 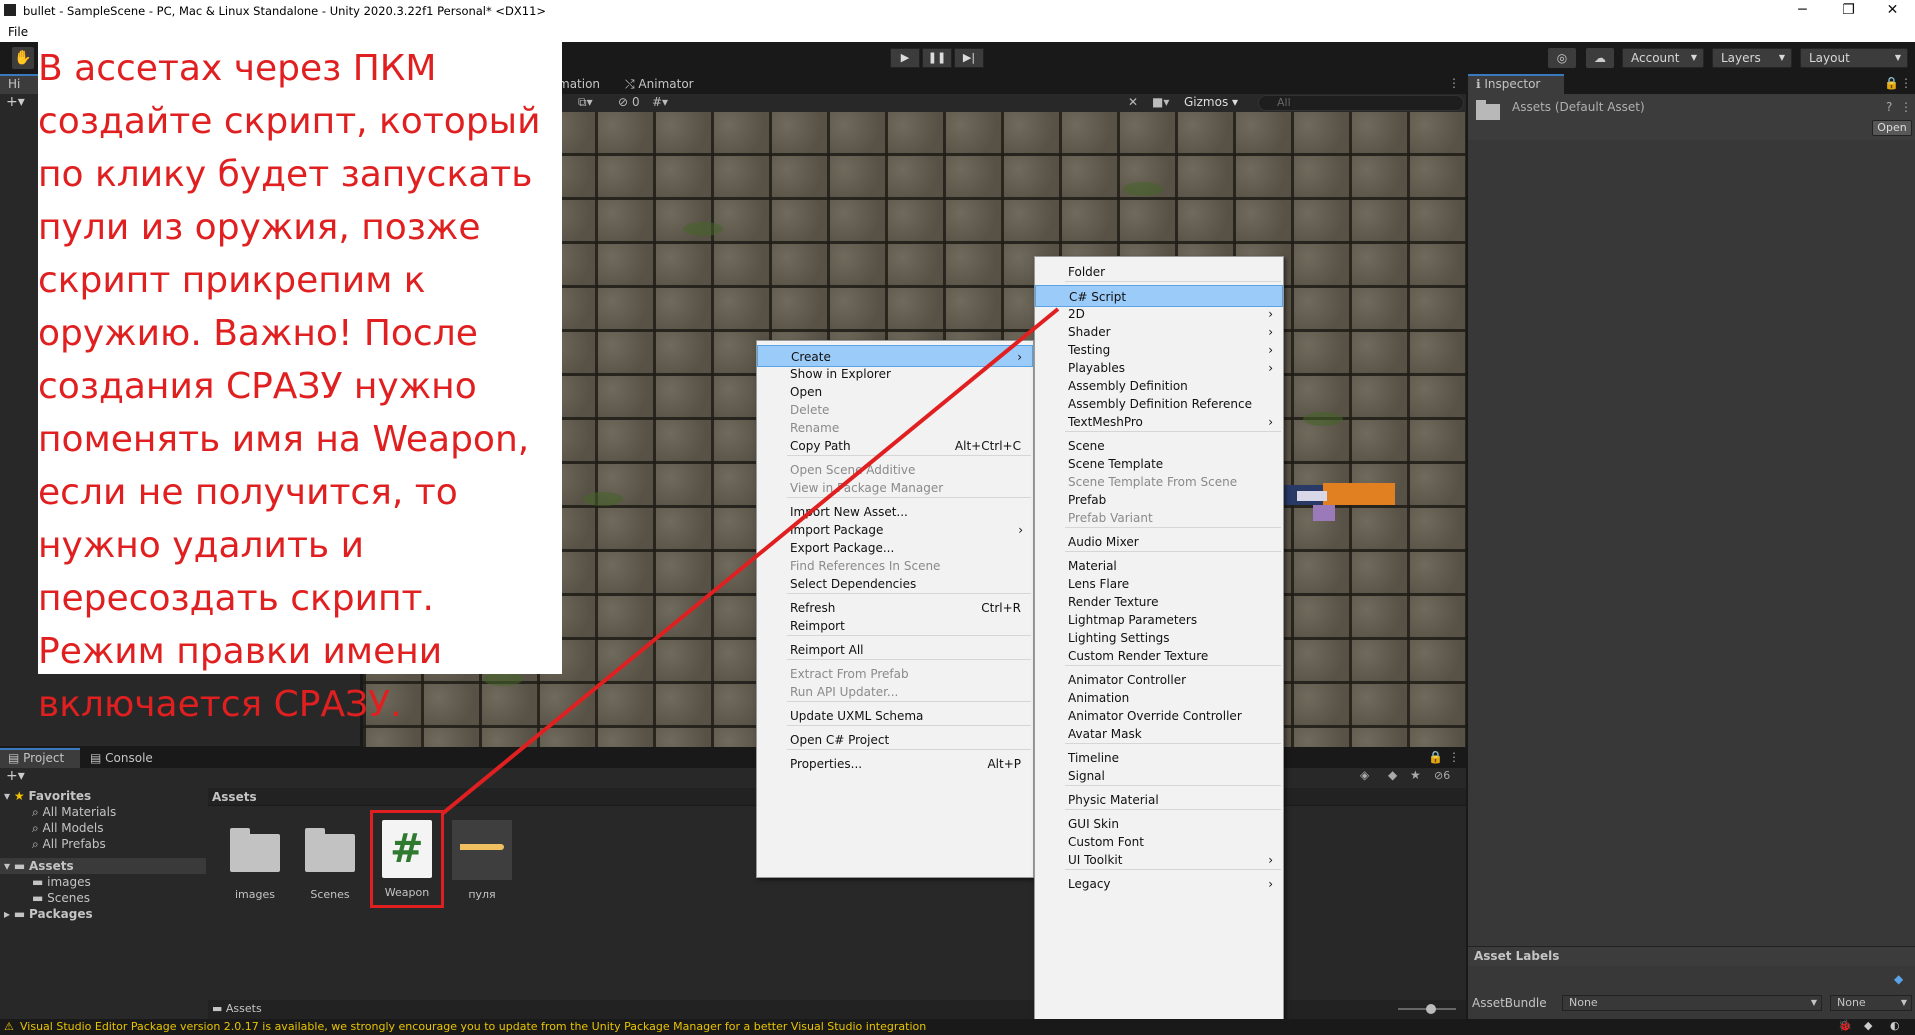 I want to click on progress-icon: ◐, so click(x=1895, y=1025).